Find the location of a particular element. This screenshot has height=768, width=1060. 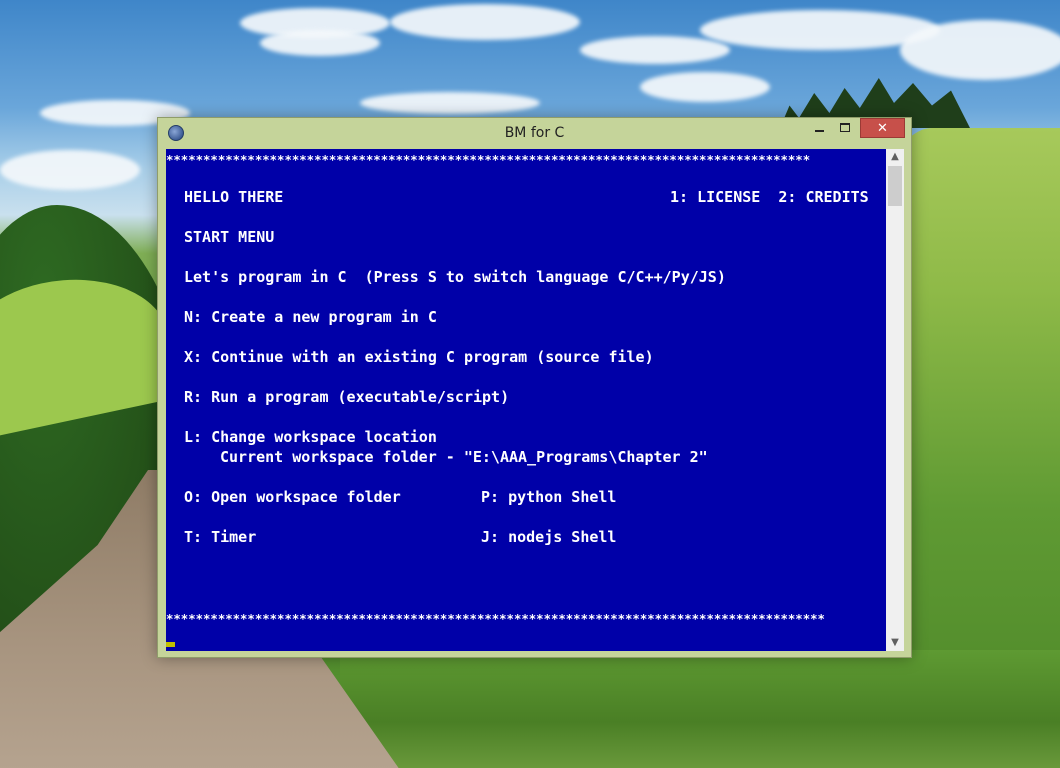

scroll-up-icon: ▲ is located at coordinates (895, 156).